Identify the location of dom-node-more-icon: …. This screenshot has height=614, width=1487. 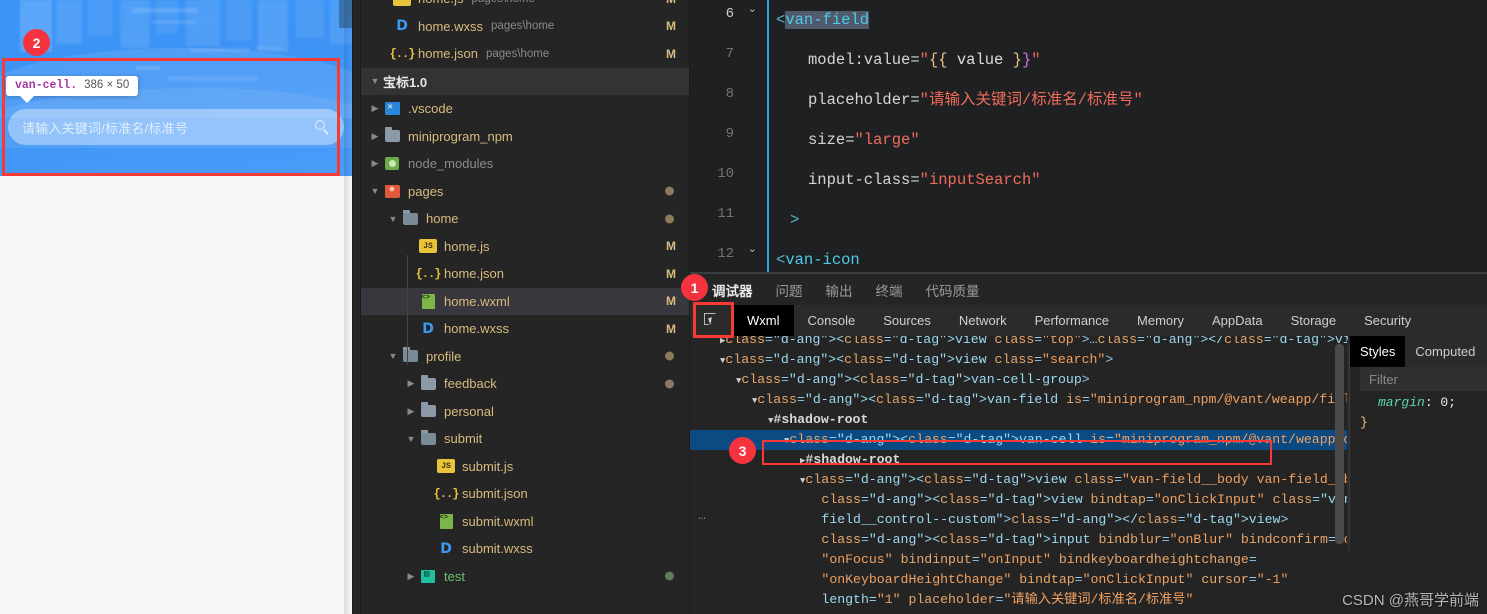
(702, 516).